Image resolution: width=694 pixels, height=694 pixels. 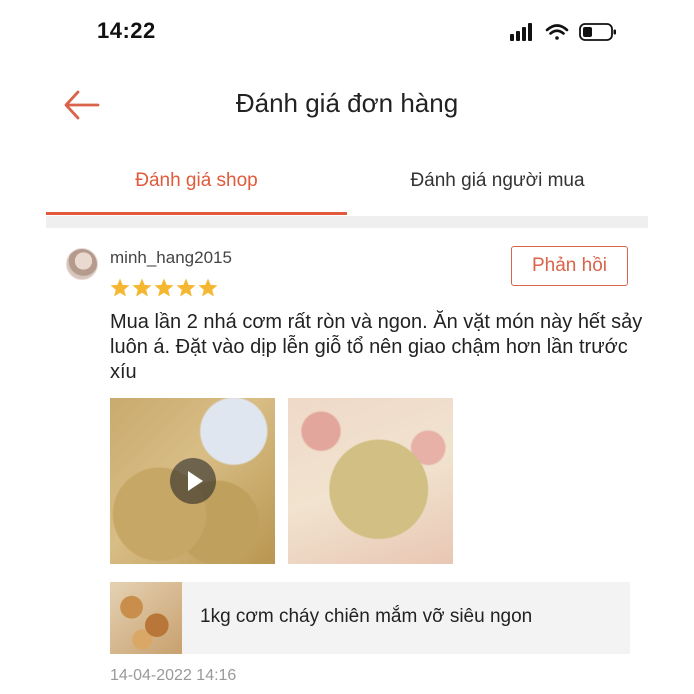 I want to click on product-row: 1kg cơm cháy chiên mắm vỡ siêu ngon, so click(x=370, y=618).